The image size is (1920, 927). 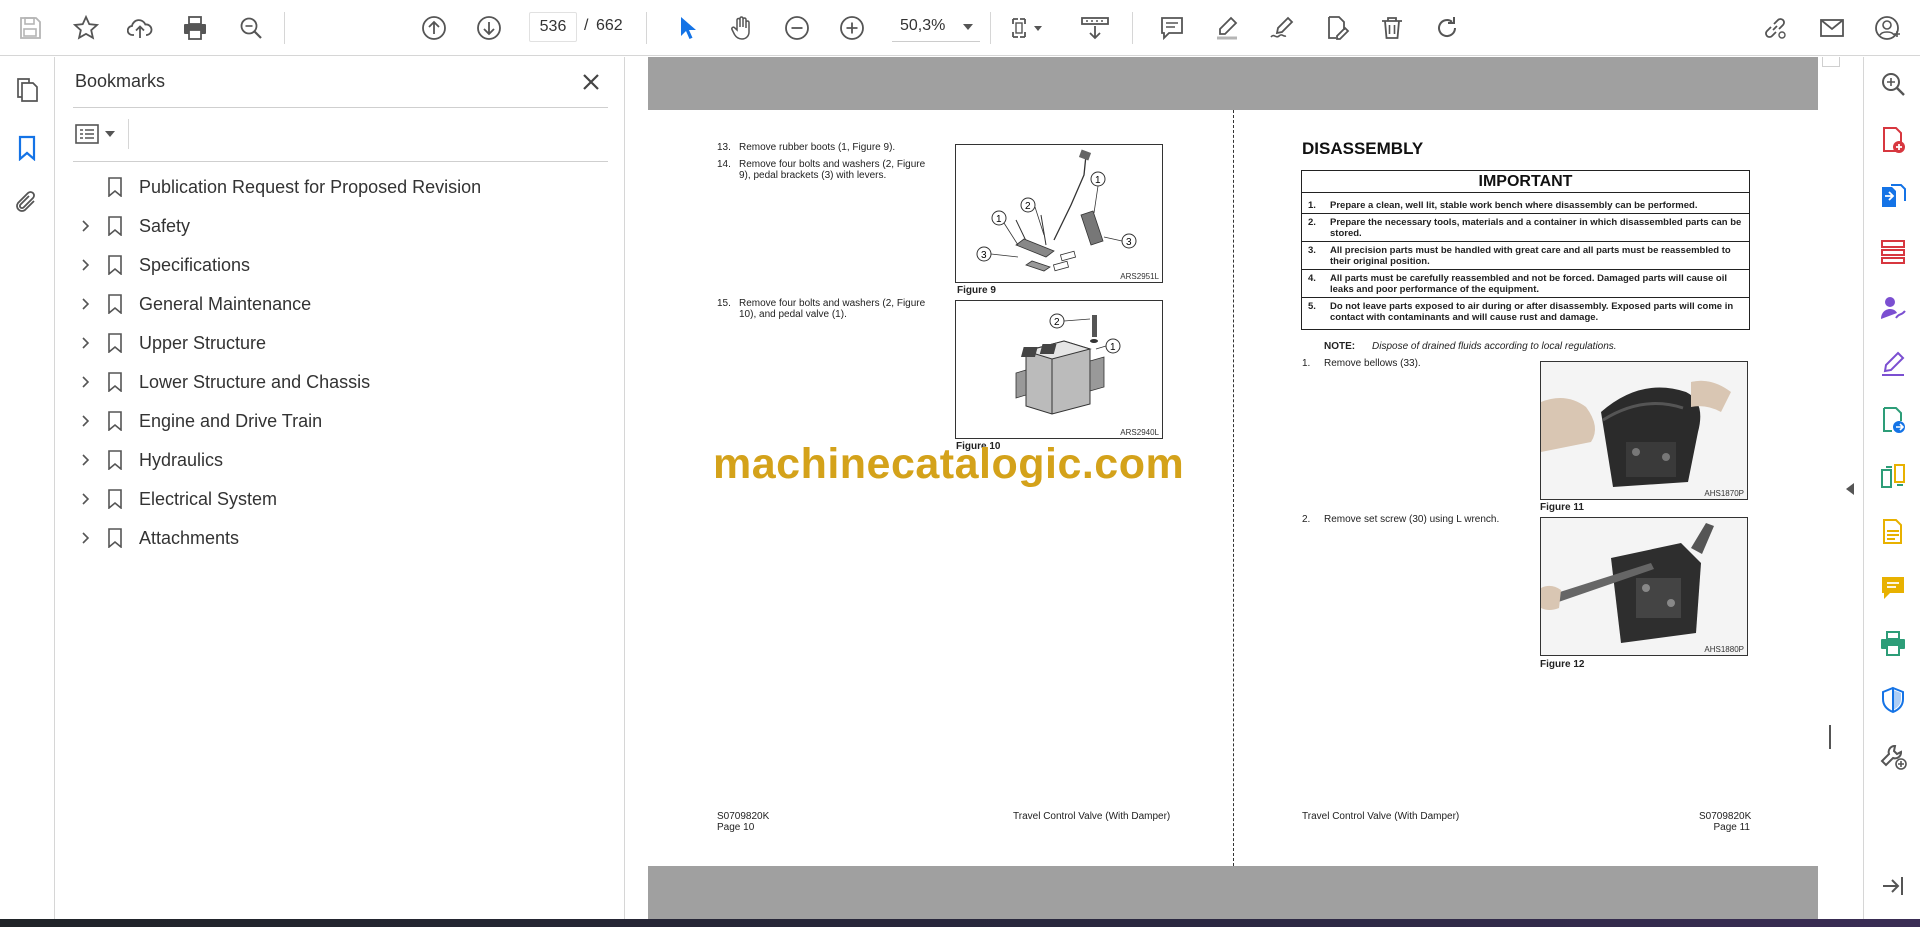 What do you see at coordinates (976, 290) in the screenshot?
I see `figure-caption: Figure 9` at bounding box center [976, 290].